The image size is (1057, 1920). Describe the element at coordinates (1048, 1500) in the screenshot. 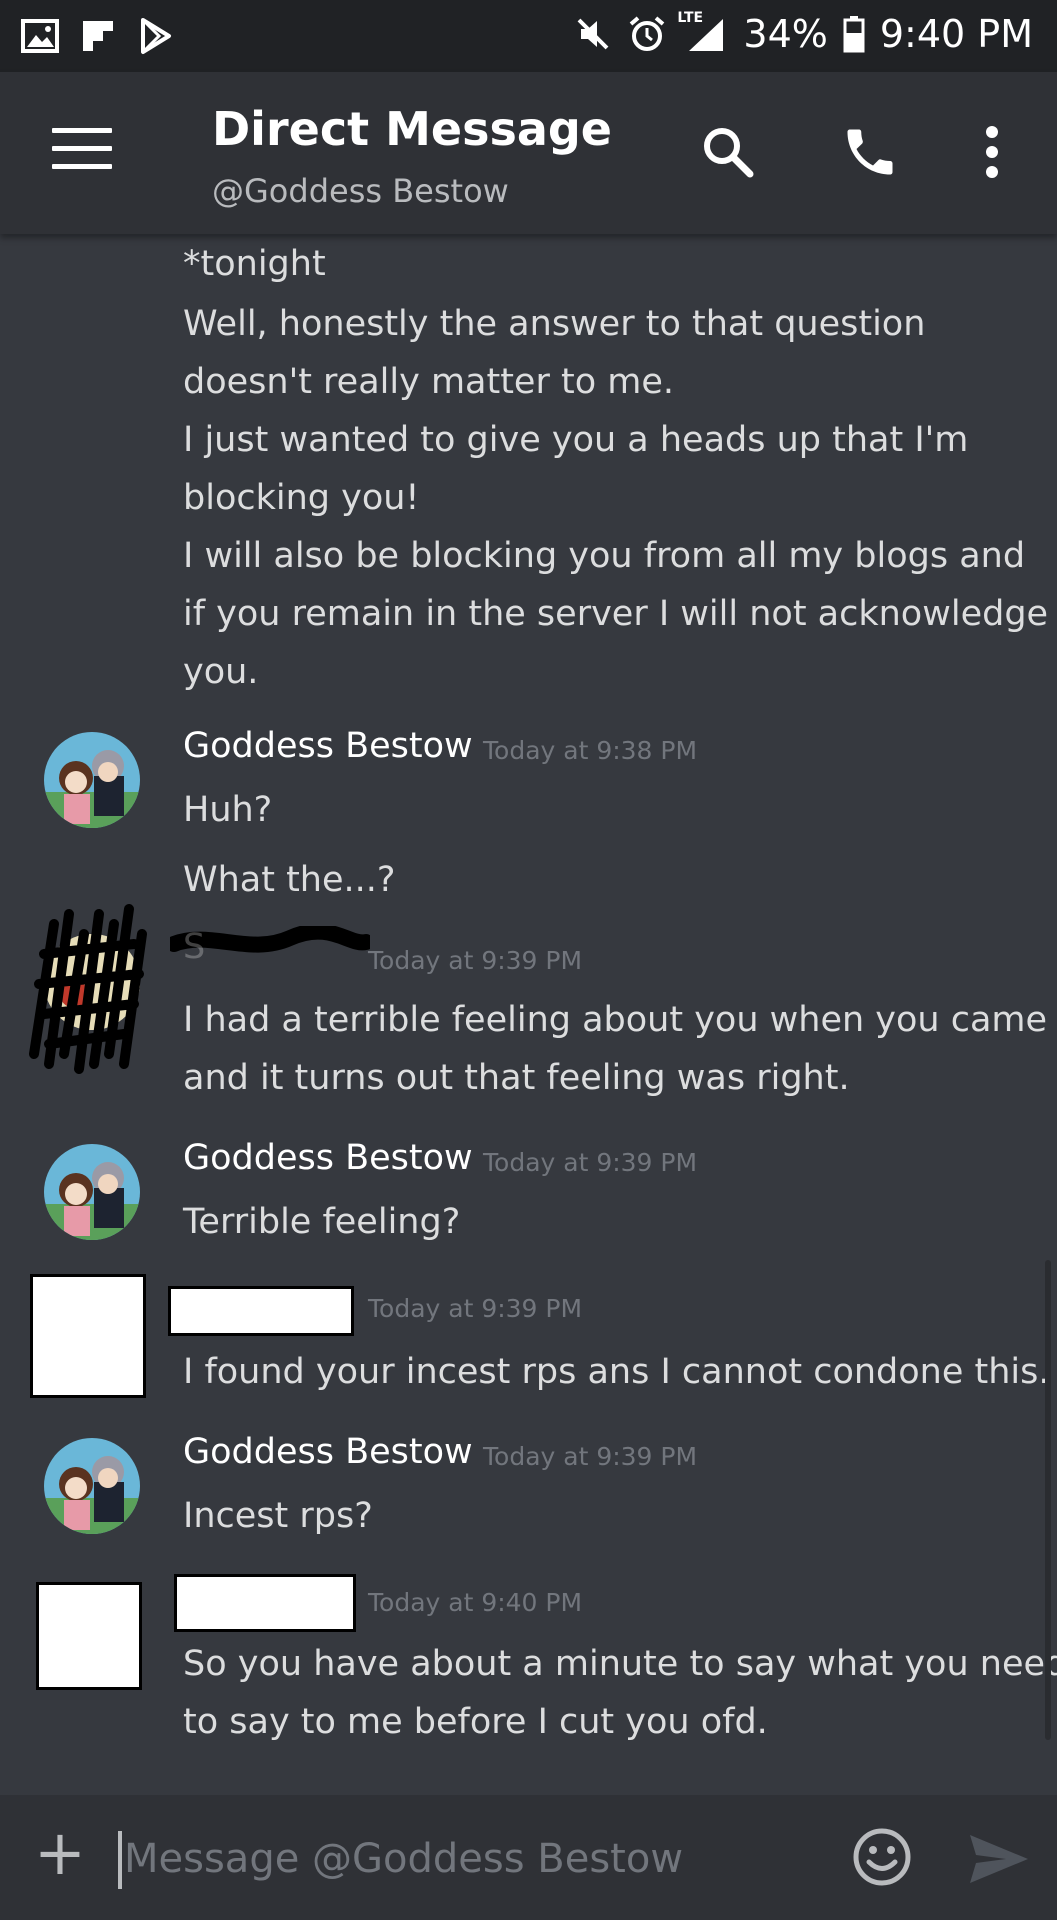

I see `scrollbar` at that location.